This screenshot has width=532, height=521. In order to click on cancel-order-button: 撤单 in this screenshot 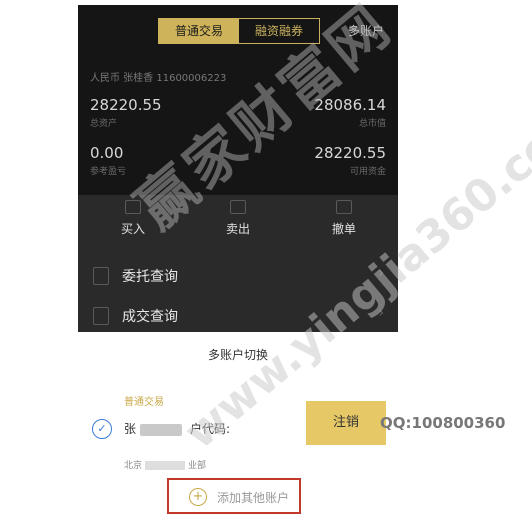, I will do `click(344, 218)`.